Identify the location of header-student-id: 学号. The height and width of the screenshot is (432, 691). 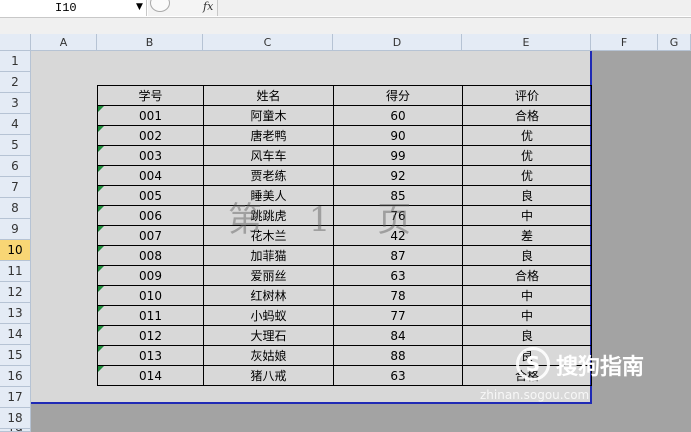
(150, 95).